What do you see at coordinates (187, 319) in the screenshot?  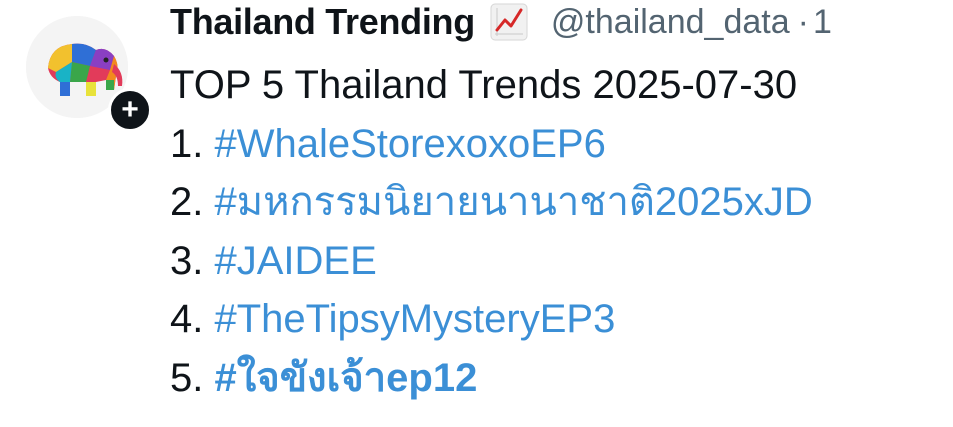 I see `trend-rank: 4.` at bounding box center [187, 319].